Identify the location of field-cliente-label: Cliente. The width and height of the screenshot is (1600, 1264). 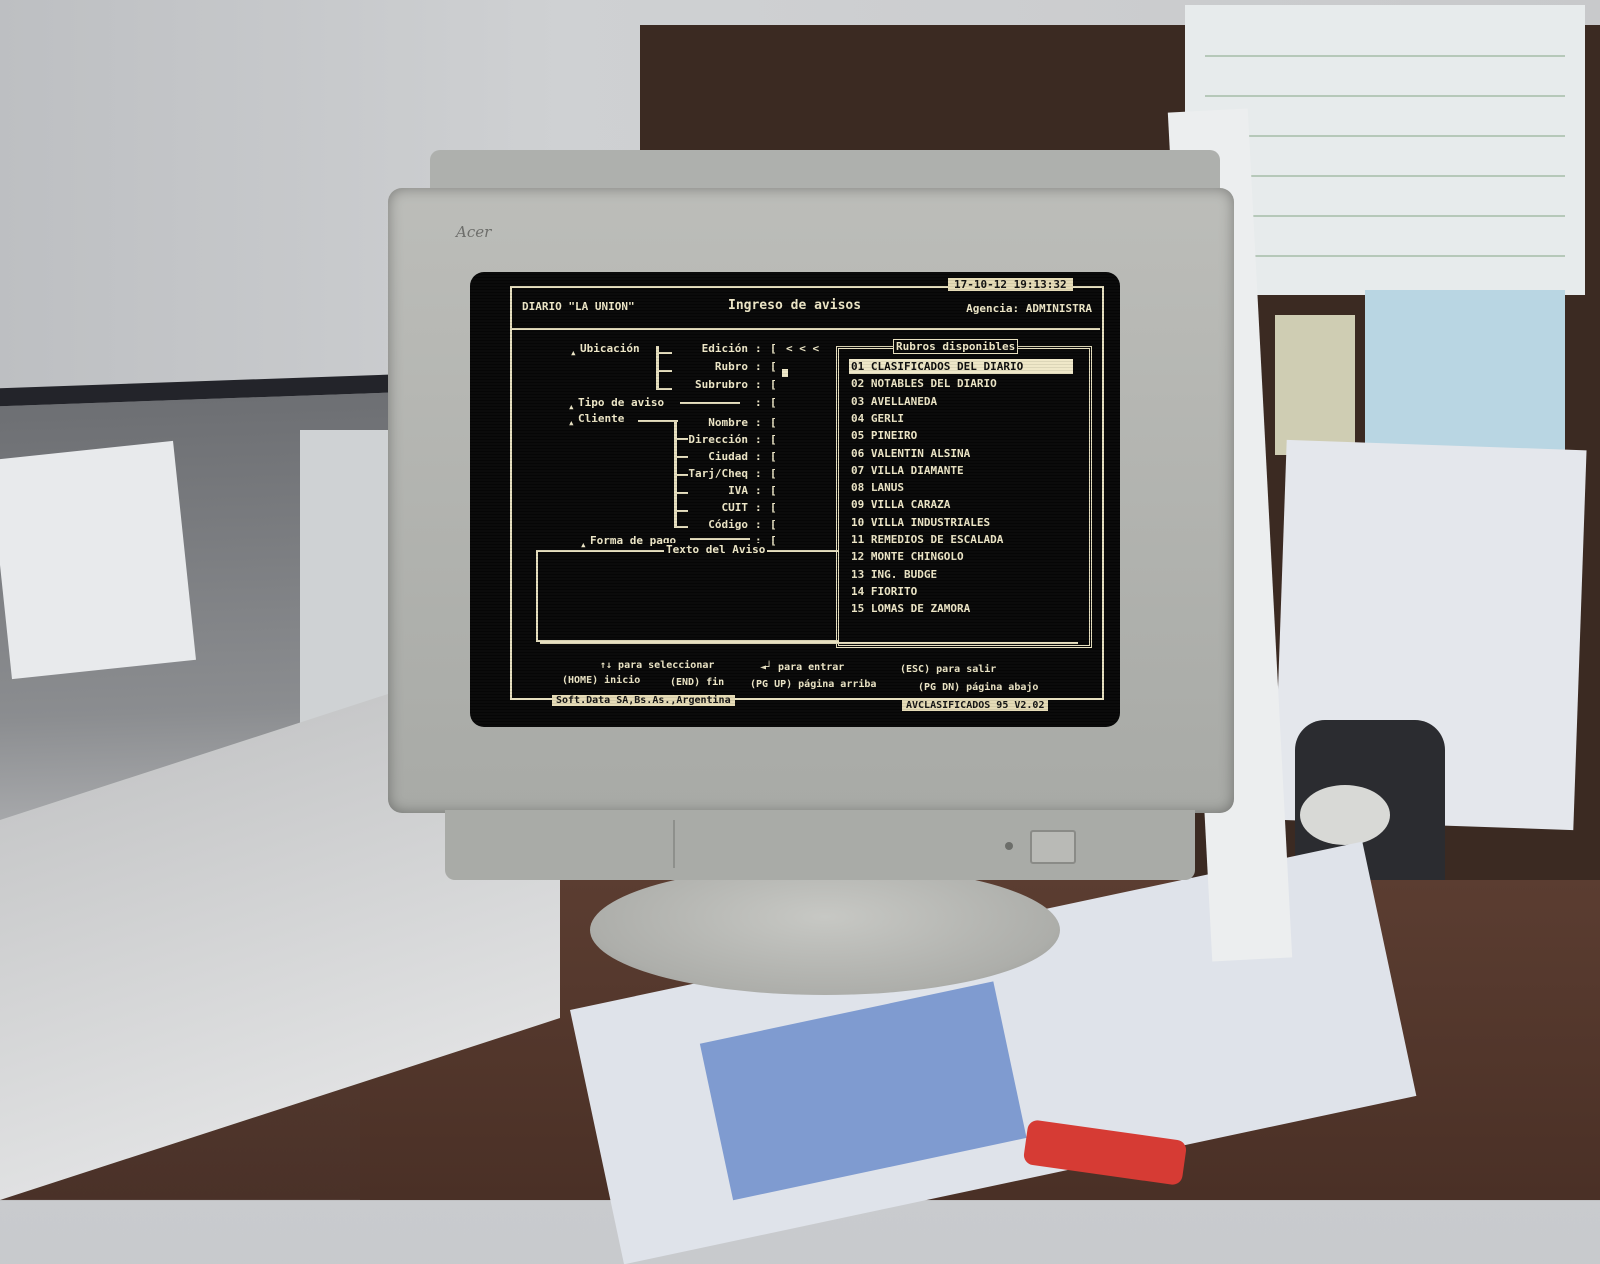
(601, 418).